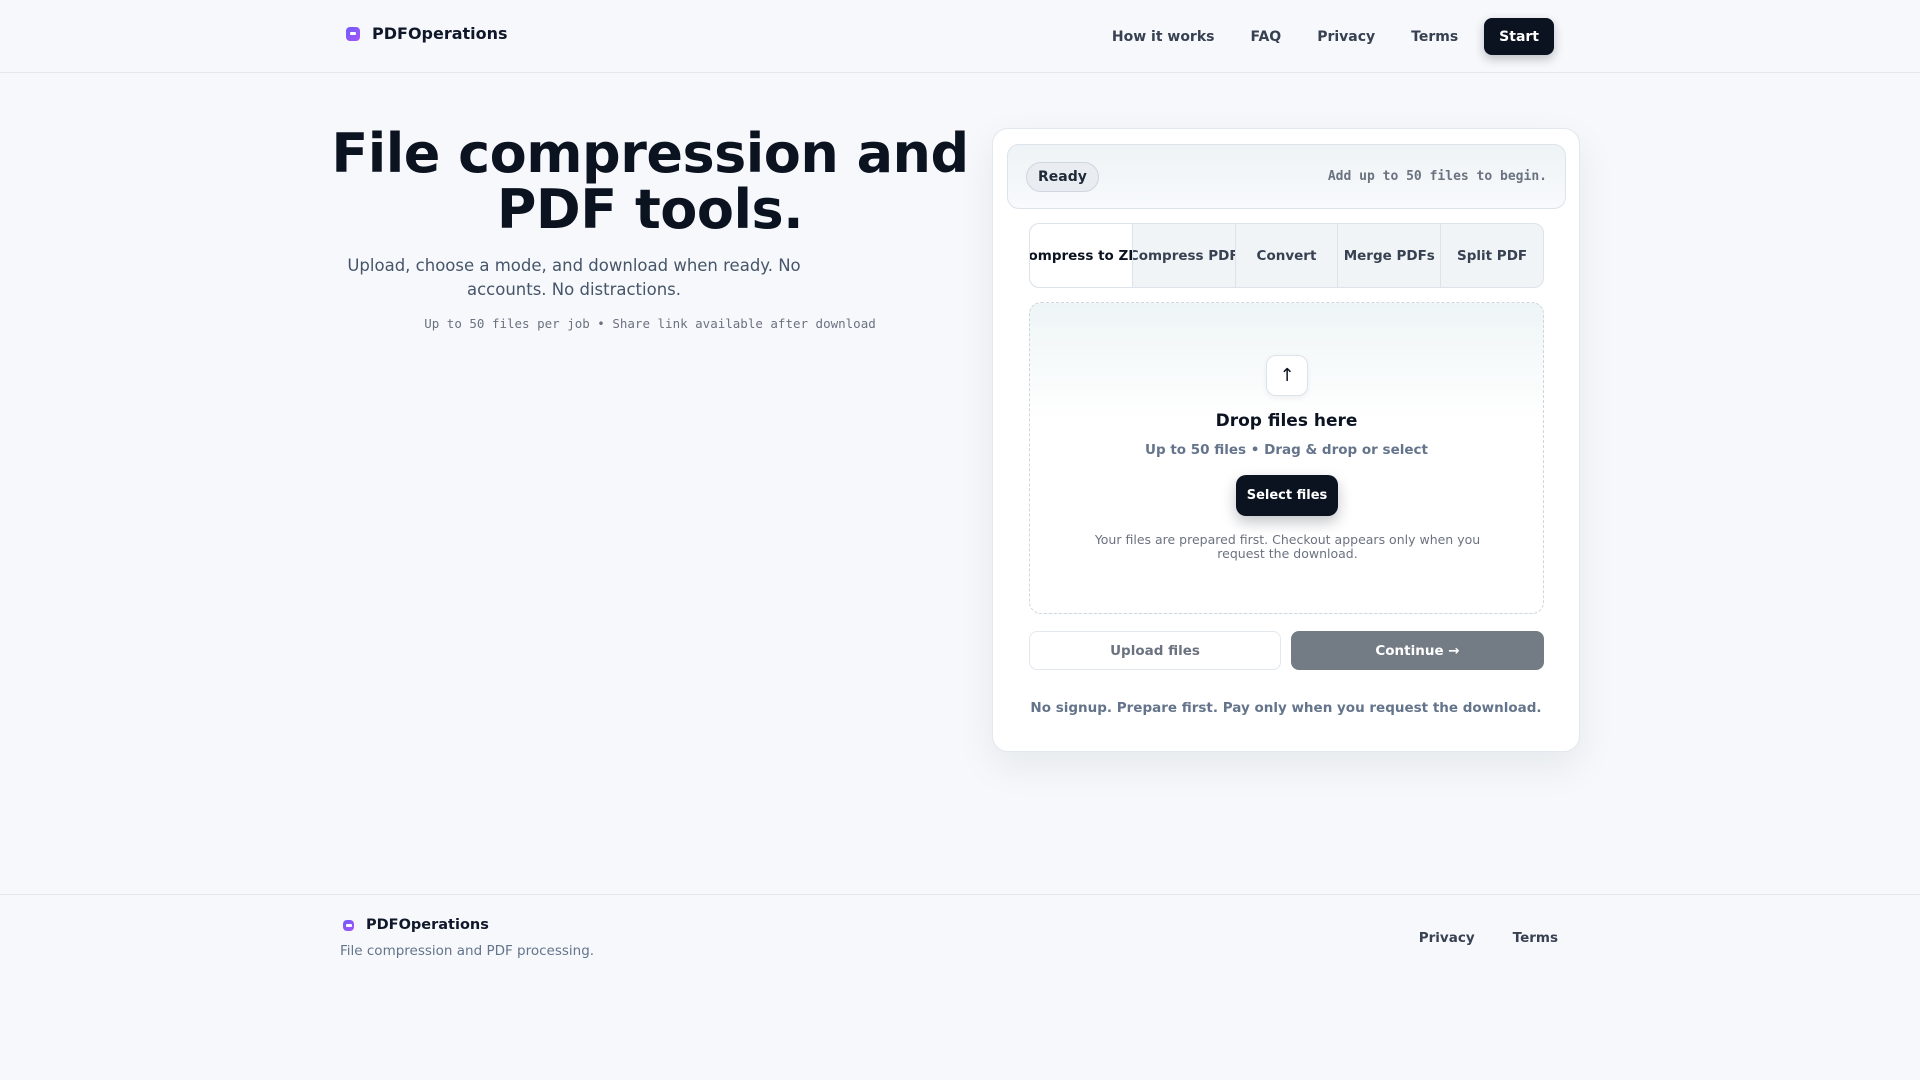 Image resolution: width=1920 pixels, height=1080 pixels. I want to click on upload-arrow-icon: ↑, so click(1287, 375).